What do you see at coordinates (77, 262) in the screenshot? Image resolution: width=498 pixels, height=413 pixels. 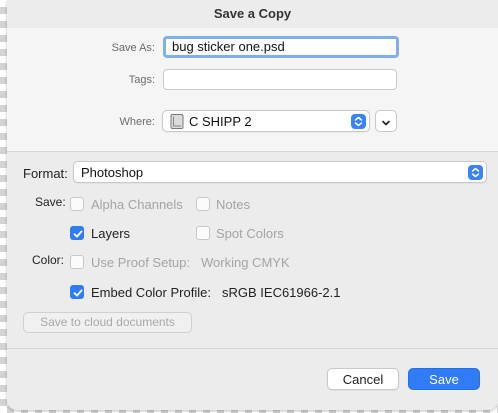 I see `use-proof-setup-checkbox` at bounding box center [77, 262].